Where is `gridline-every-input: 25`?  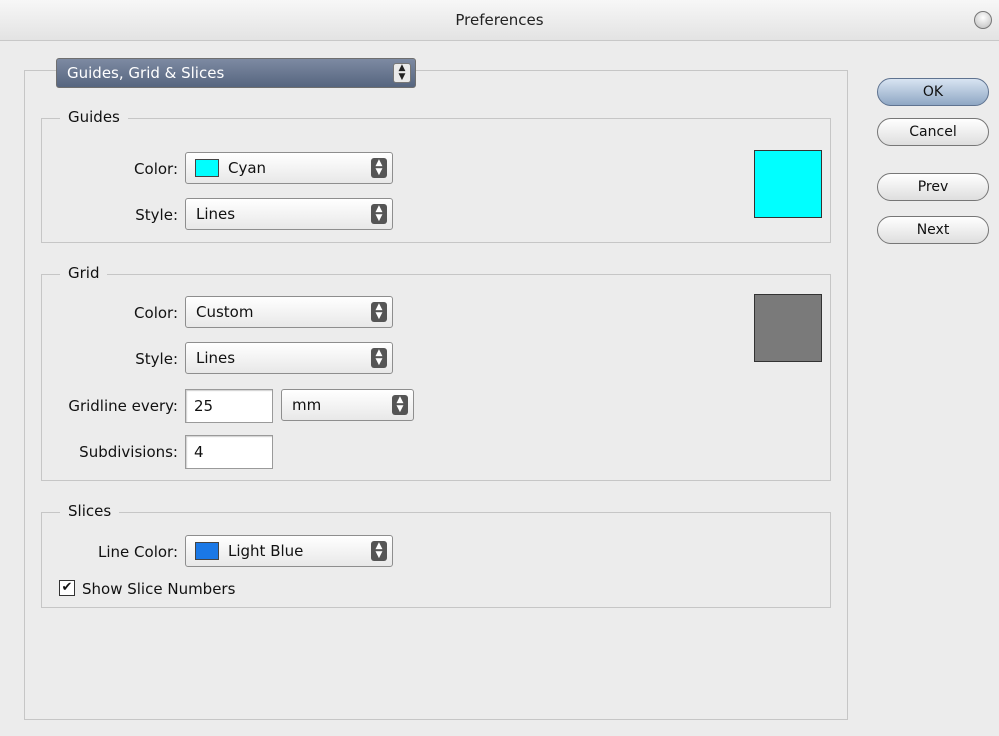
gridline-every-input: 25 is located at coordinates (229, 406).